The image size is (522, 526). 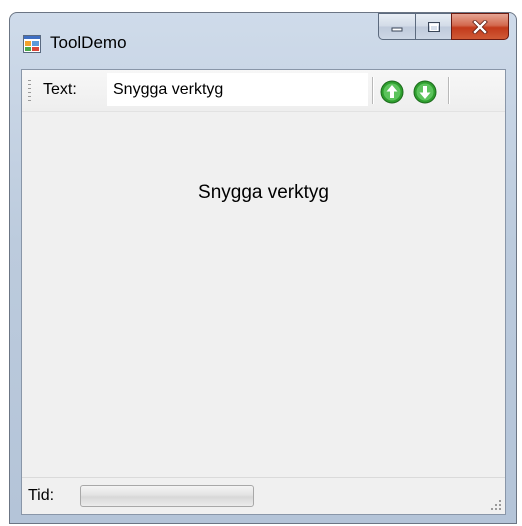 I want to click on minimize-button, so click(x=396, y=26).